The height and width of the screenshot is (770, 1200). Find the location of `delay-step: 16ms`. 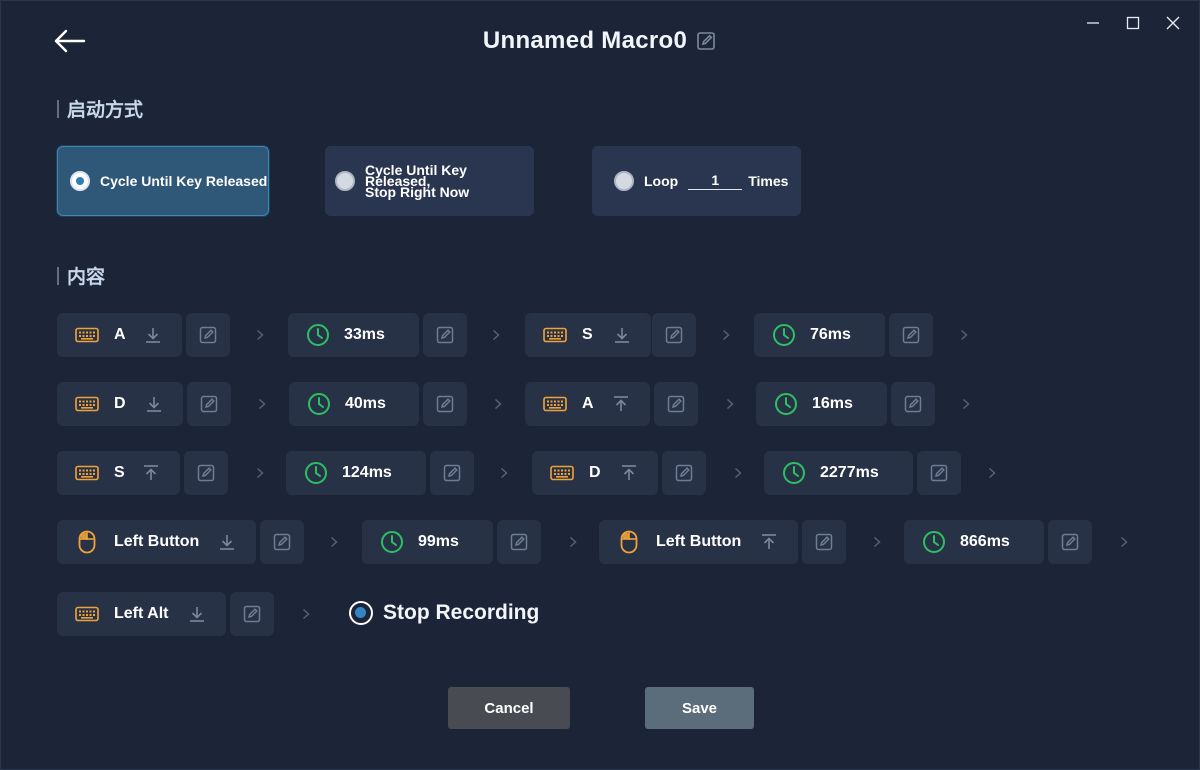

delay-step: 16ms is located at coordinates (821, 404).